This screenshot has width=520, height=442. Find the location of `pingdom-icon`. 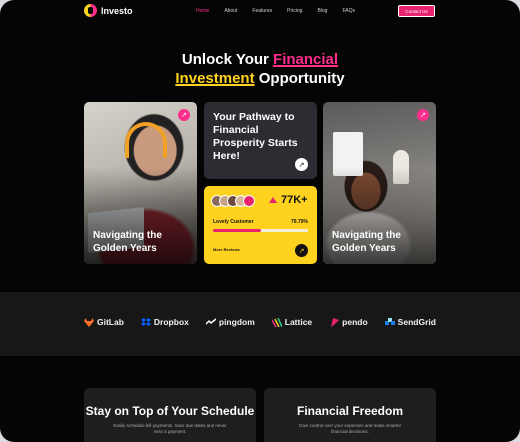

pingdom-icon is located at coordinates (210, 321).